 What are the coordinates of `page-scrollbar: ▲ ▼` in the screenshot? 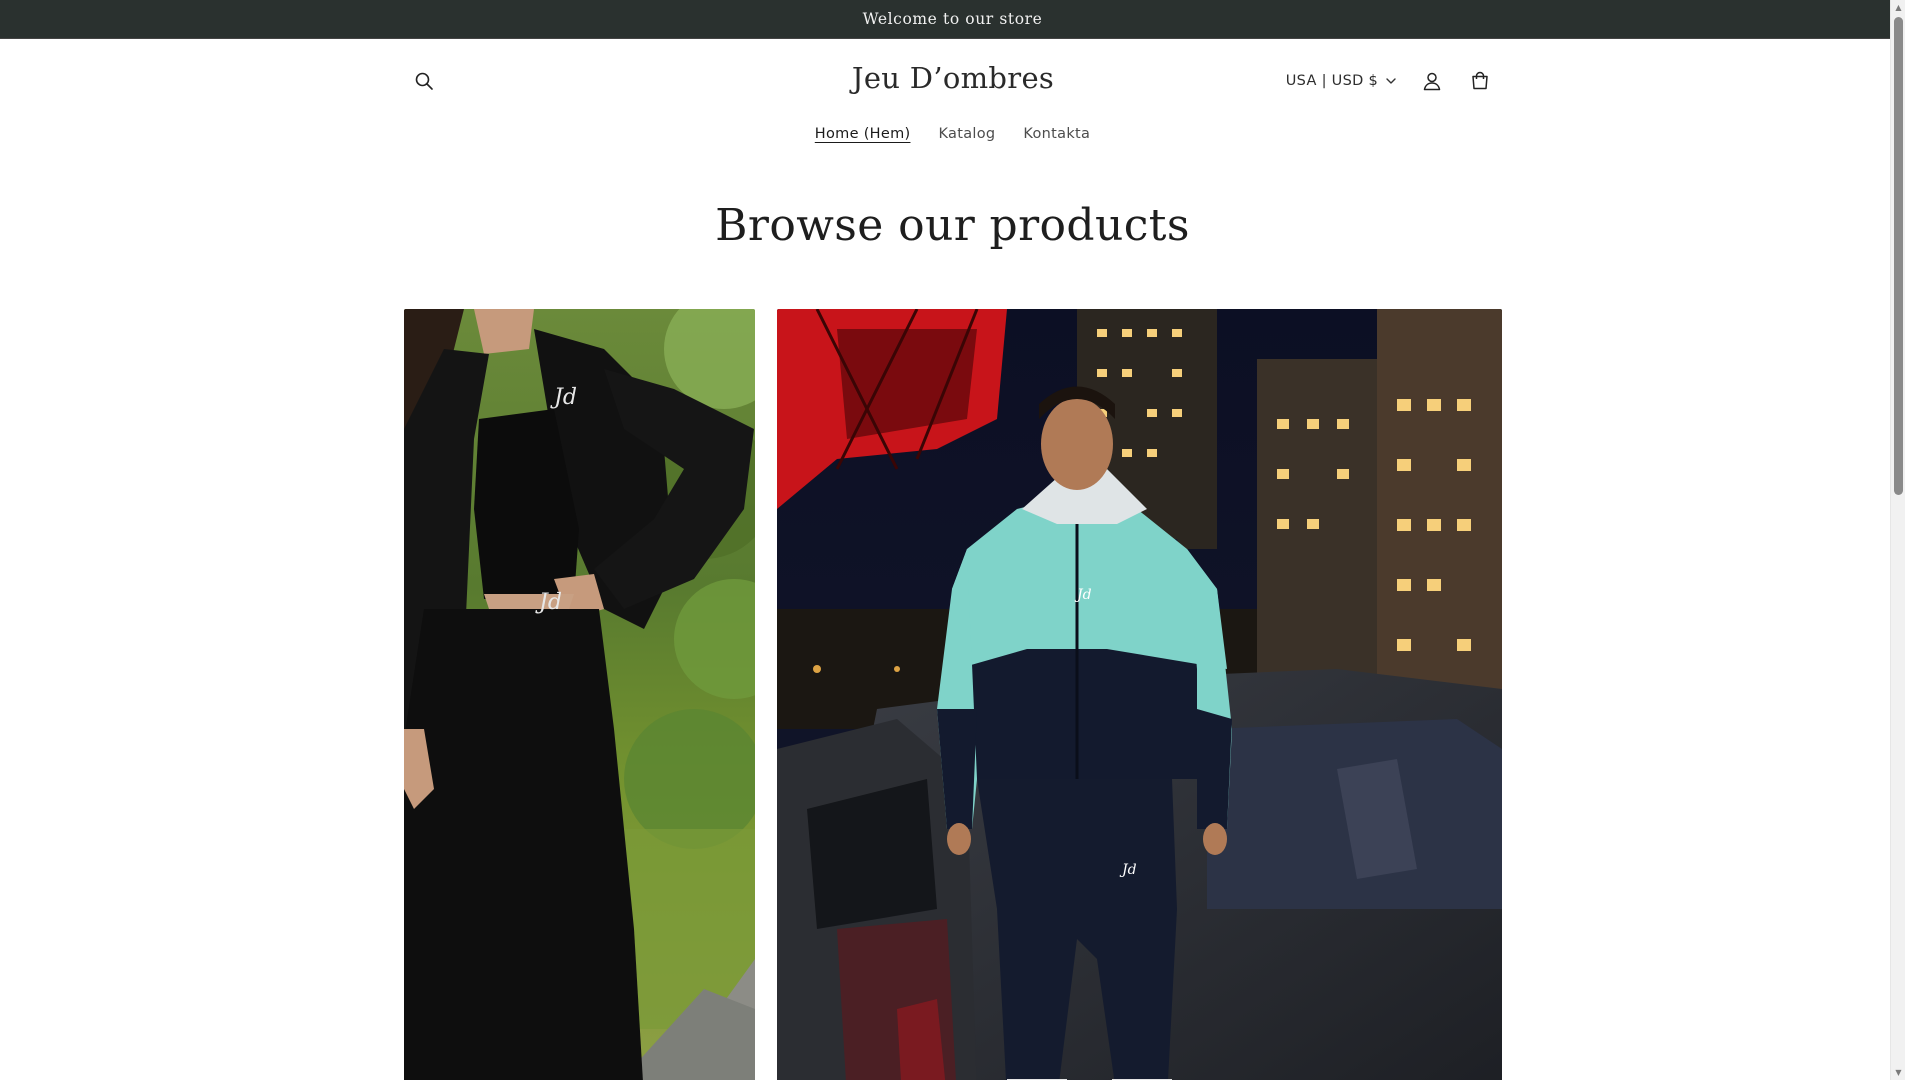 It's located at (1897, 540).